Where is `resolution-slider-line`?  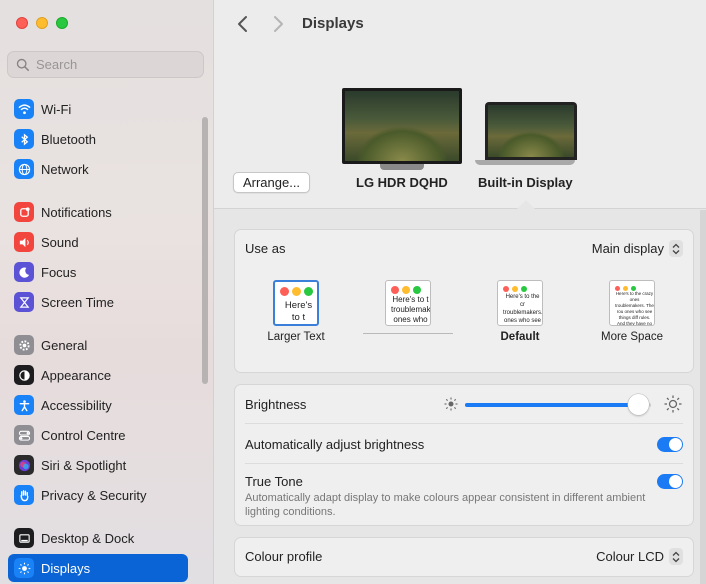
resolution-slider-line is located at coordinates (408, 333).